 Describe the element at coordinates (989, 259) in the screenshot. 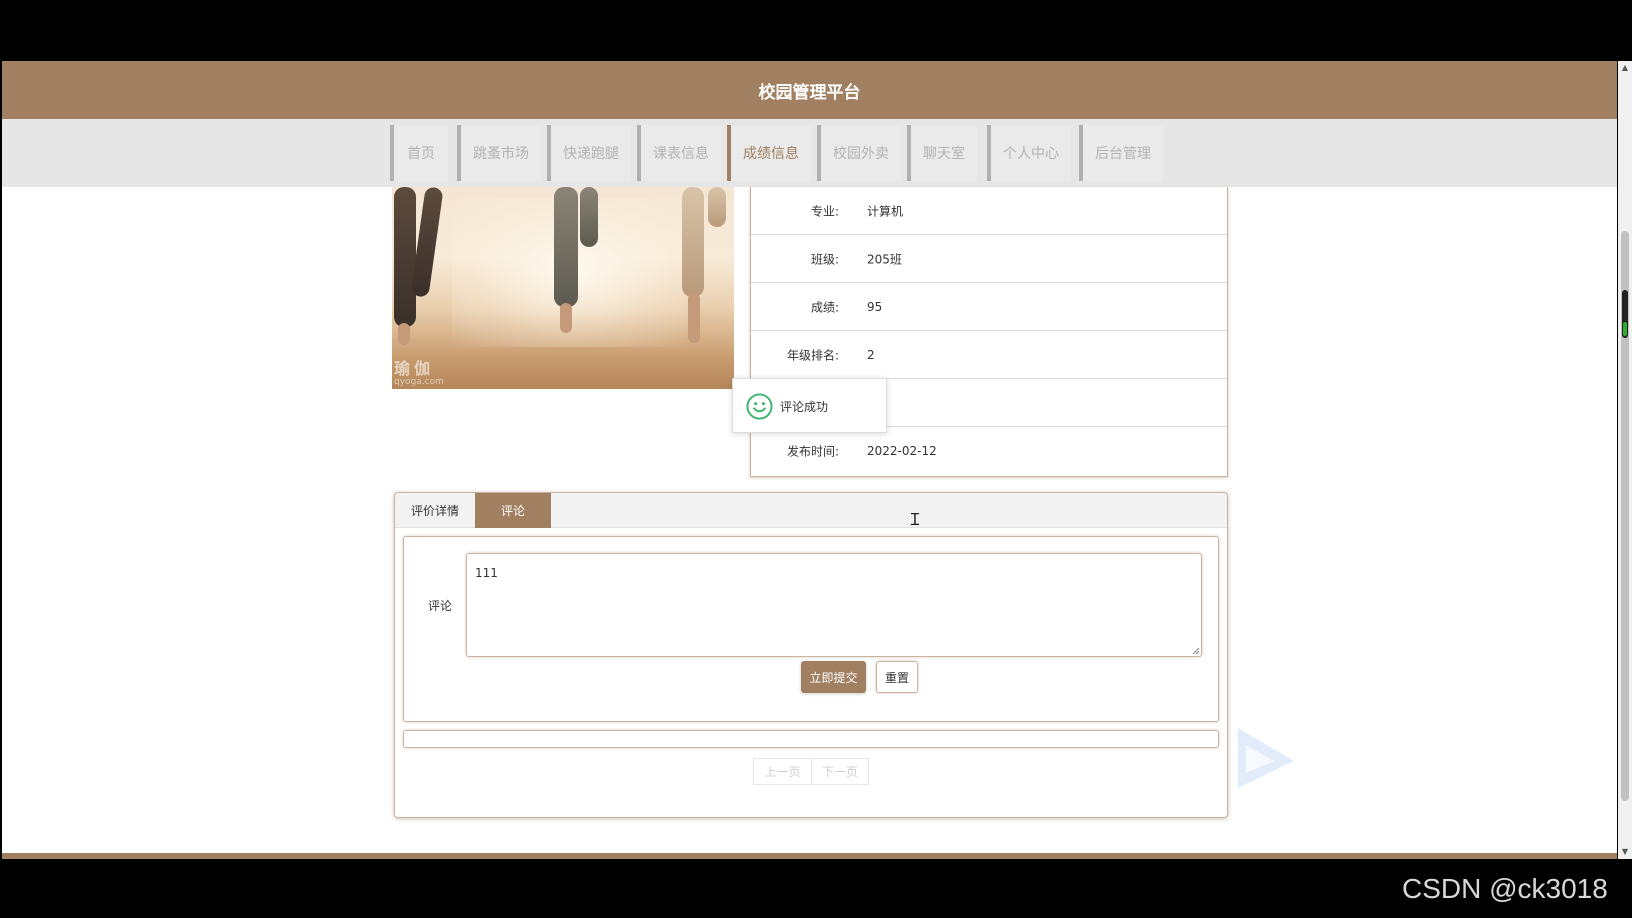

I see `detail-row: 班级: 205班` at that location.